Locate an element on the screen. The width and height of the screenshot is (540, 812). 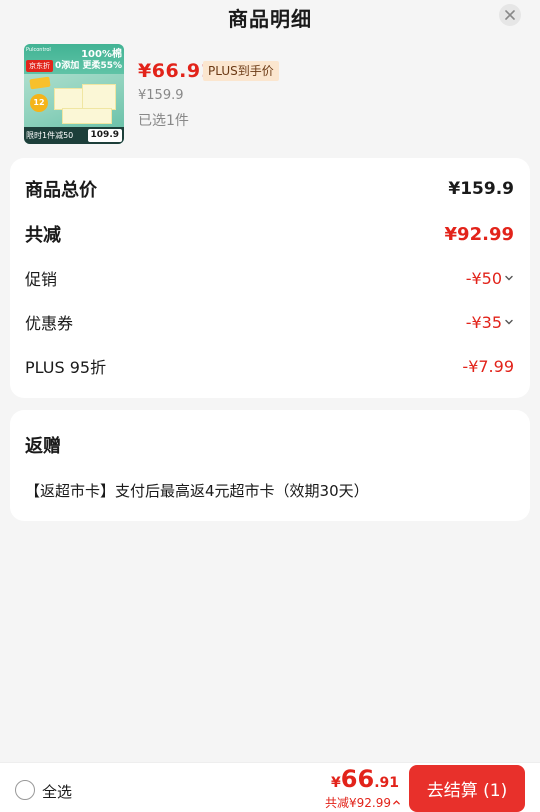
checkout-bar: 全选 ¥ 66 .91 共减¥92.99 去结算 (1) is located at coordinates (270, 787).